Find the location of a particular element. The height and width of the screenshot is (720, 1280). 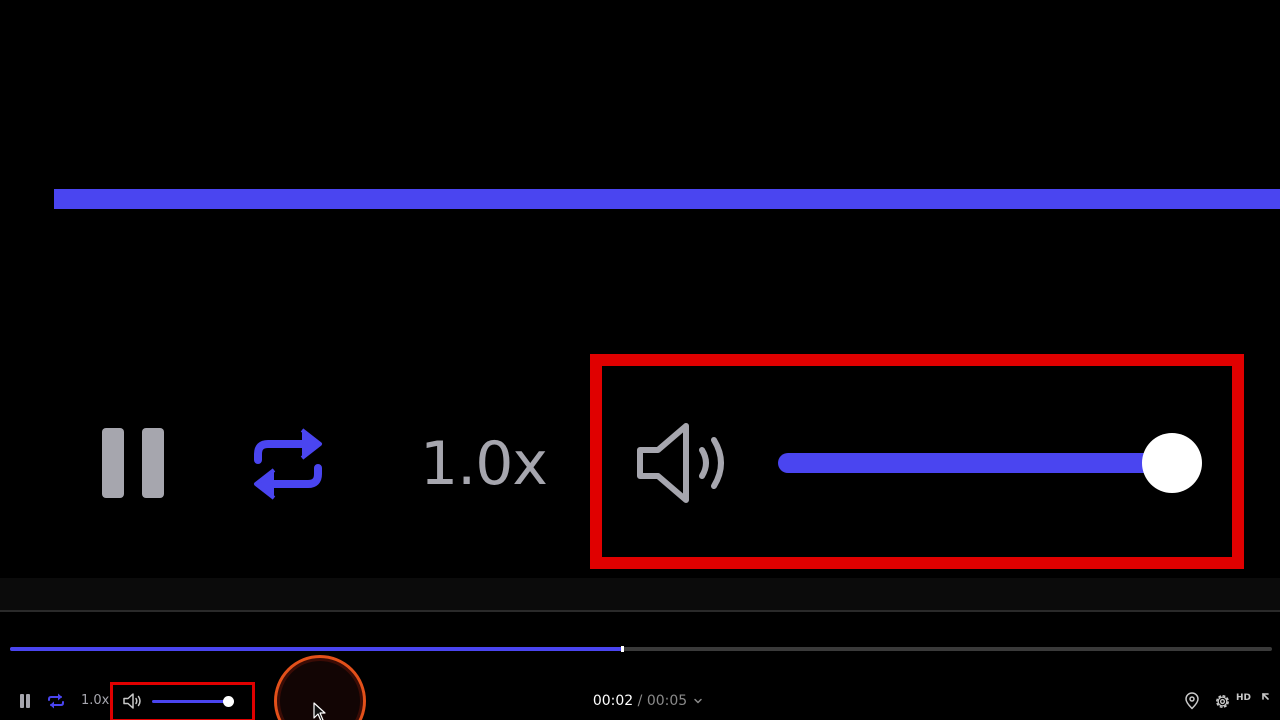

zoom-pause-icon is located at coordinates (133, 463).